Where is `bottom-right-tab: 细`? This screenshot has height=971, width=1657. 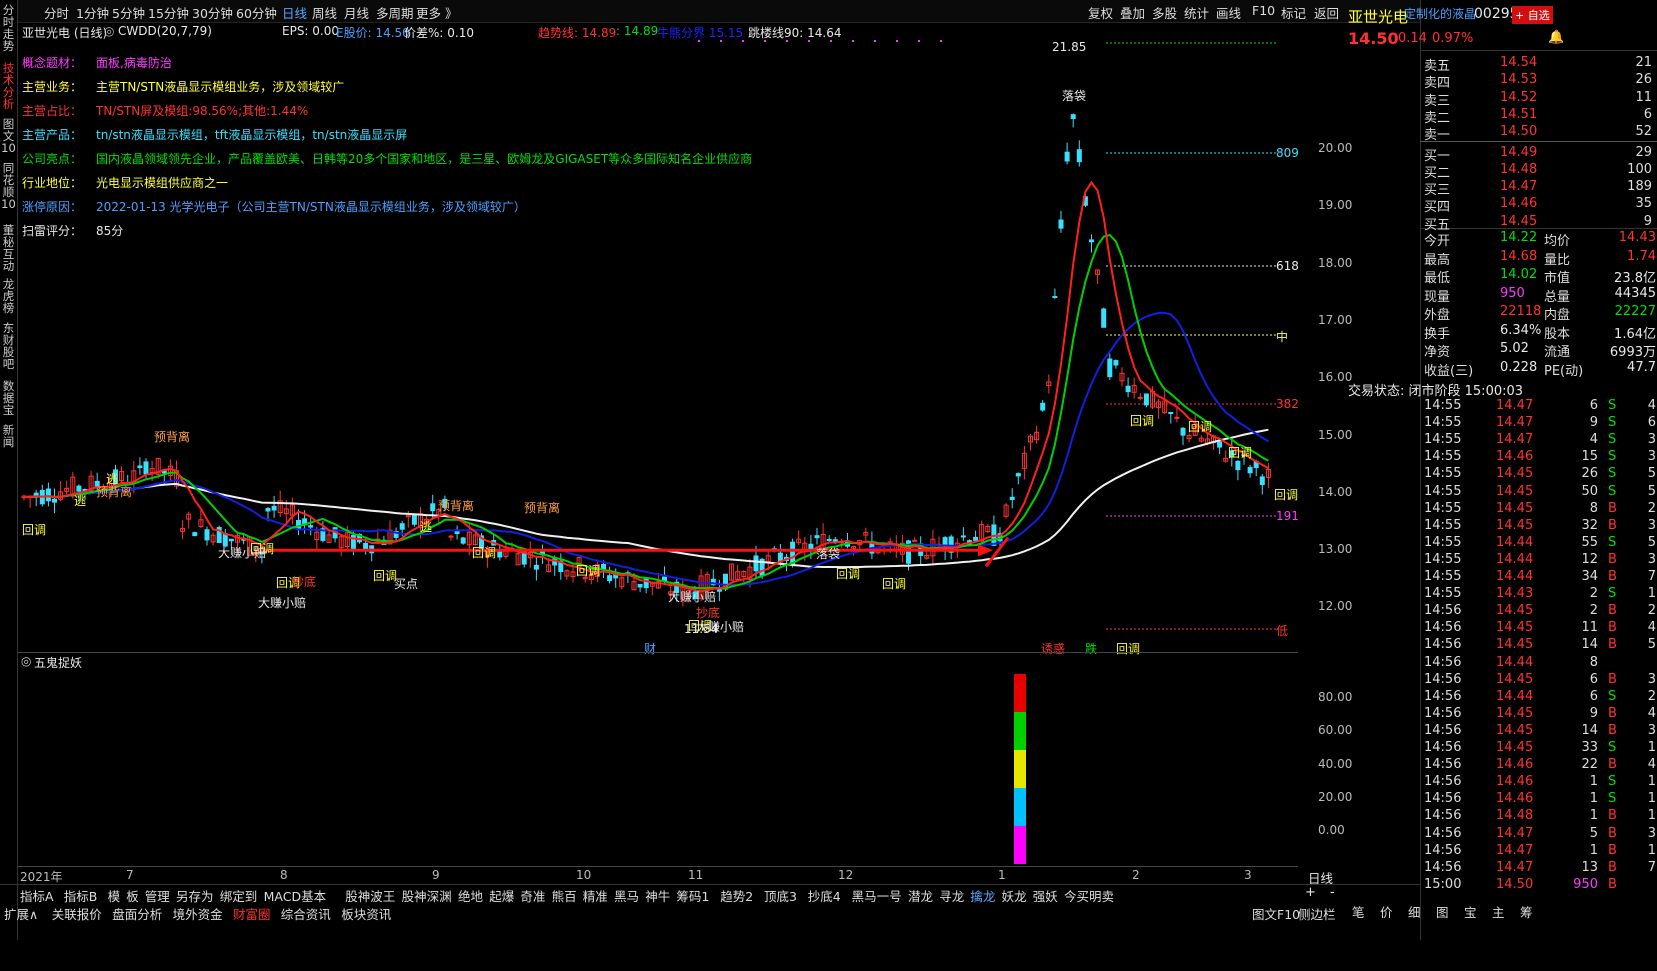 bottom-right-tab: 细 is located at coordinates (1414, 911).